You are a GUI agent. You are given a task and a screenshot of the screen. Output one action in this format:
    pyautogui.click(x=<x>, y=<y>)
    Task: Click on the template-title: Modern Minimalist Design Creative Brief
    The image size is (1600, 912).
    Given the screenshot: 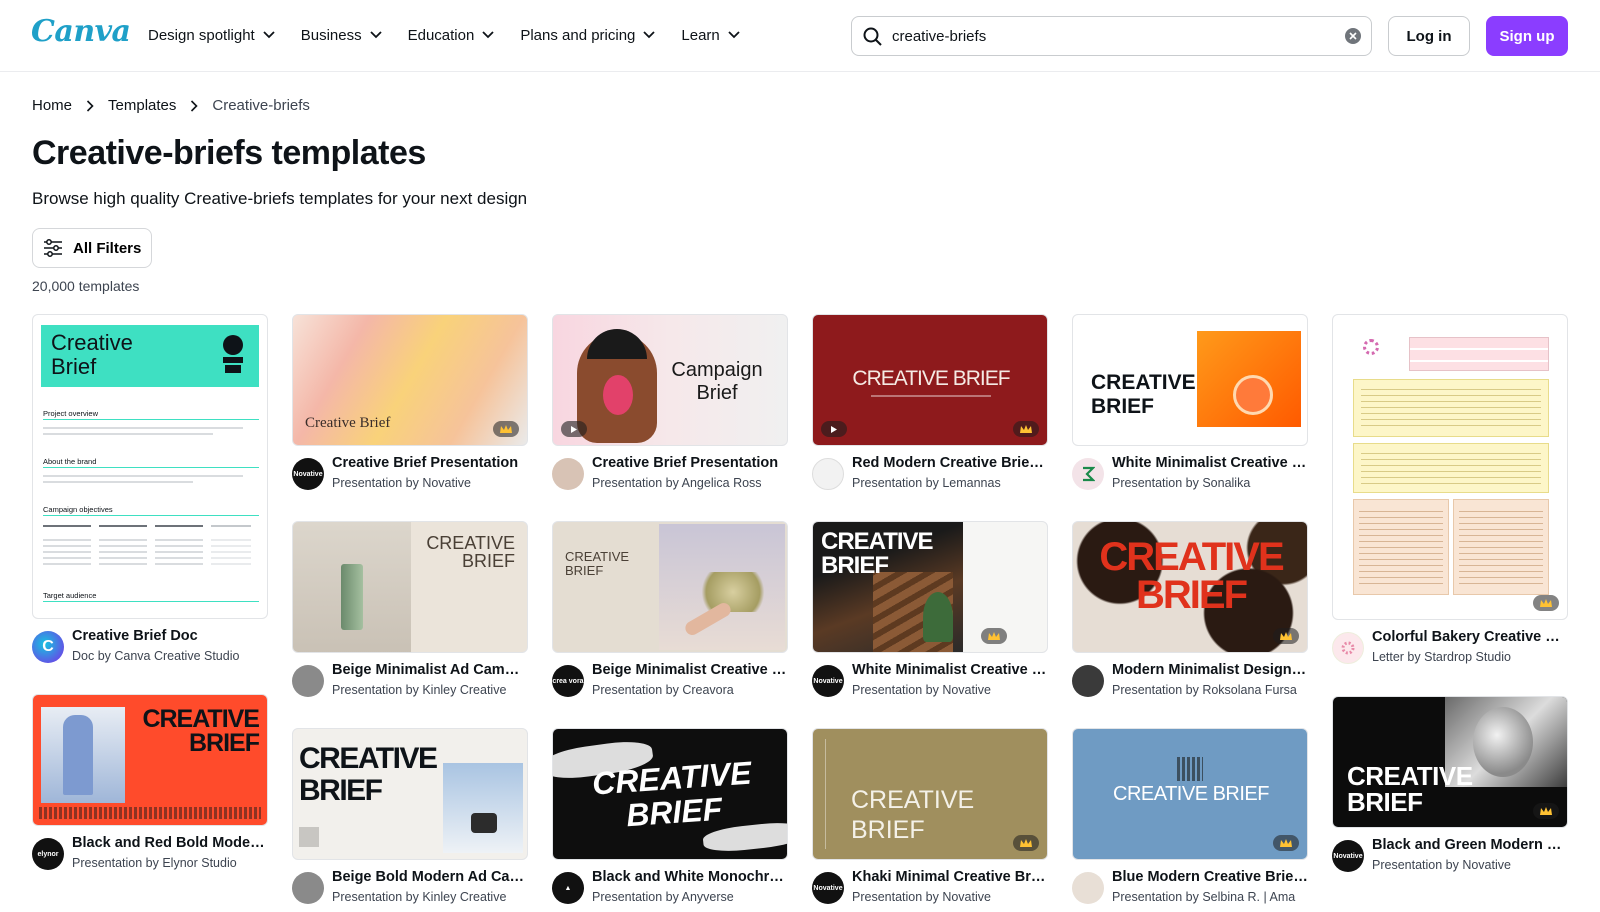 What is the action you would take?
    pyautogui.click(x=1210, y=670)
    